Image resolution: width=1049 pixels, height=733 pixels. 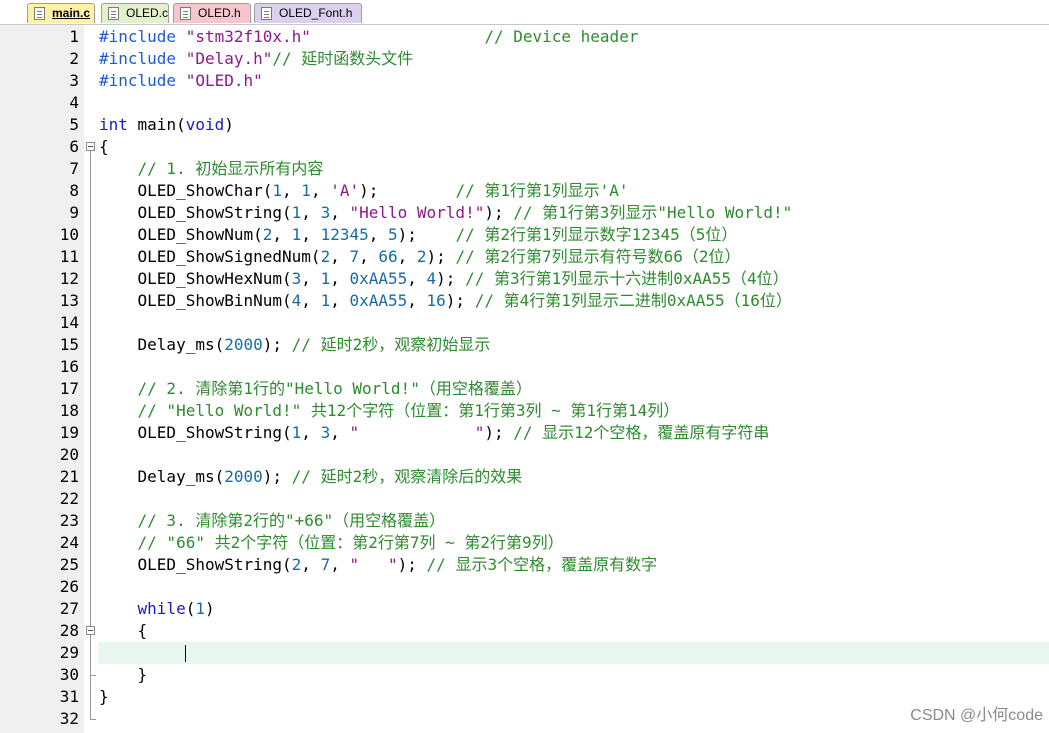 I want to click on line-number: 25, so click(x=69, y=564).